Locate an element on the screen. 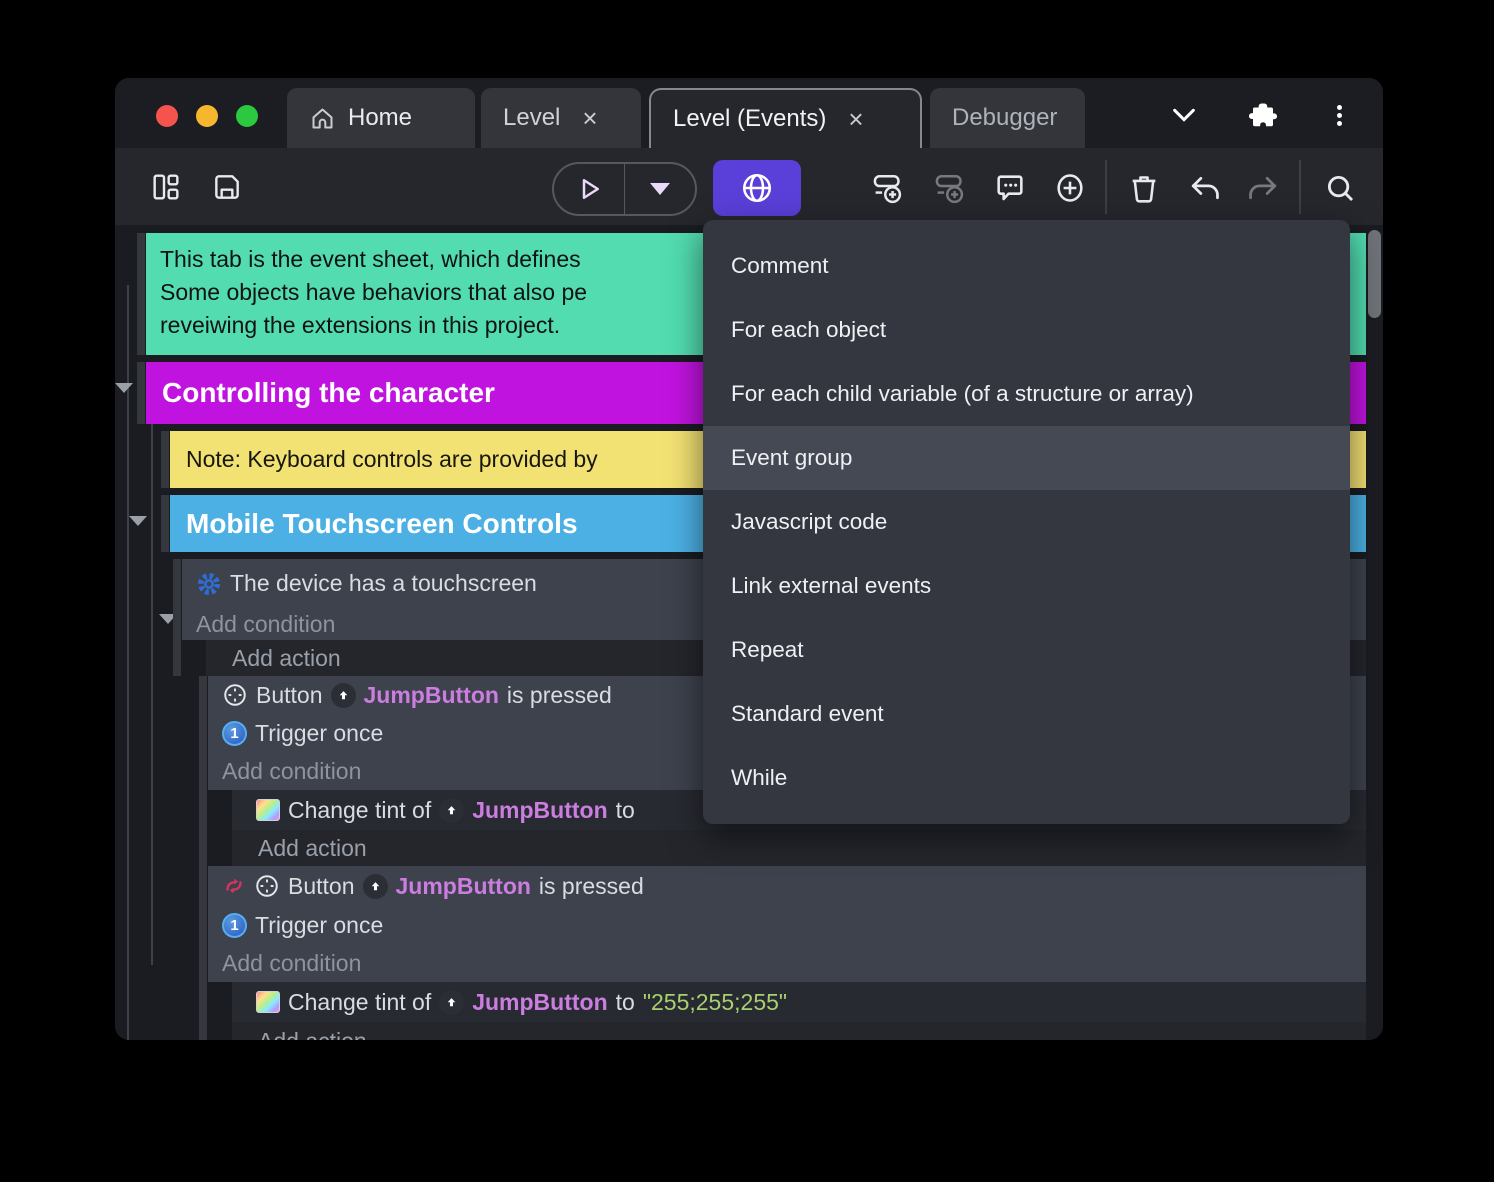  menu-item-javascript-code: Javascript code is located at coordinates (1026, 522).